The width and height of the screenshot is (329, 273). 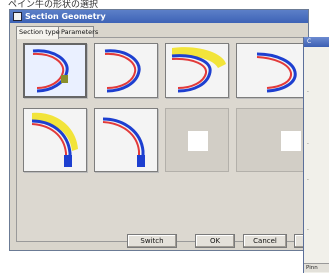 What do you see at coordinates (265, 241) in the screenshot?
I see `cancel-button: Cancel` at bounding box center [265, 241].